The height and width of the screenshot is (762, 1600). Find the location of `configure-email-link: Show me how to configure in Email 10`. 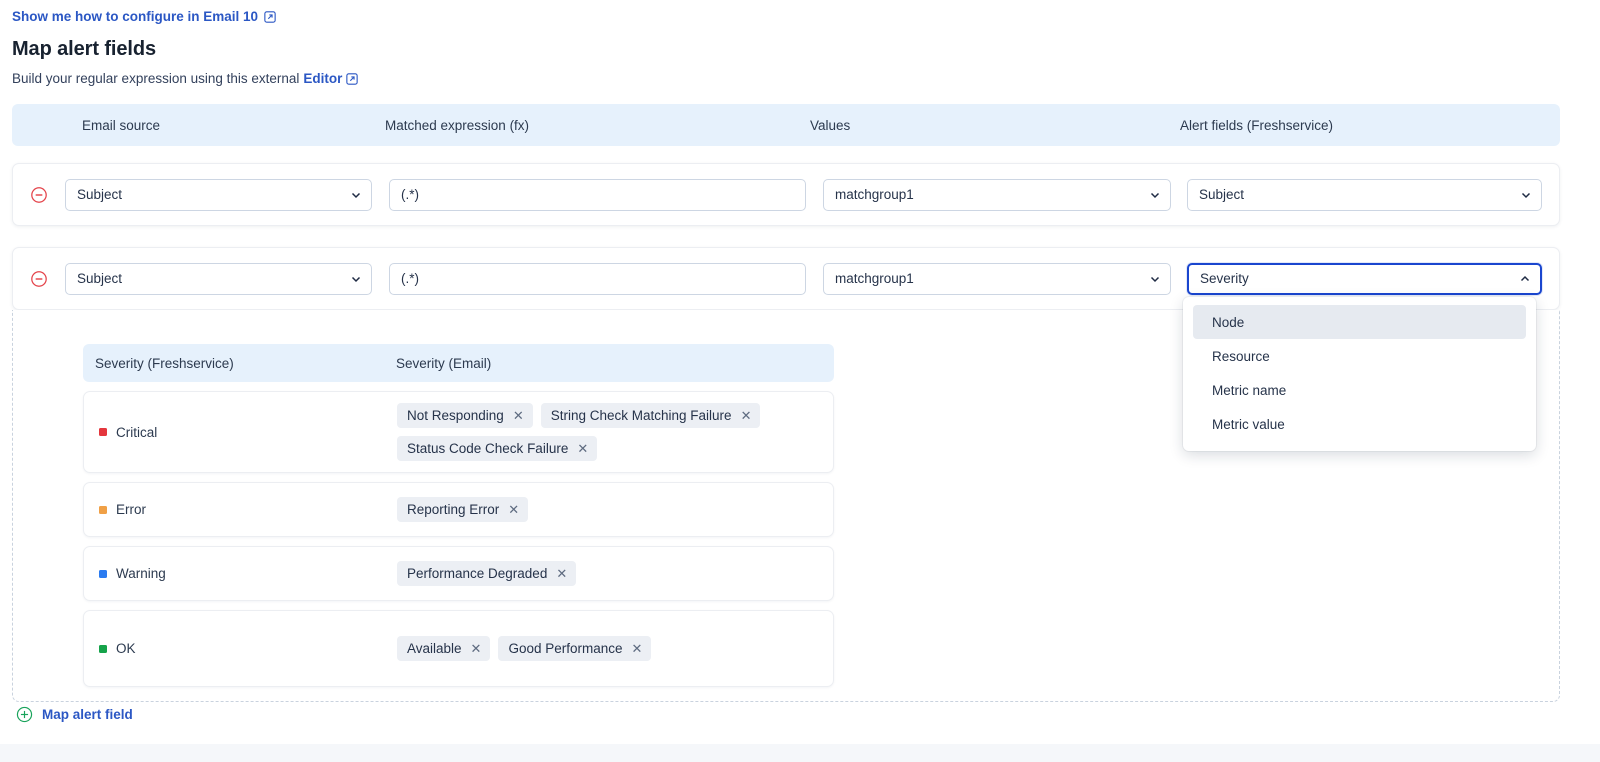

configure-email-link: Show me how to configure in Email 10 is located at coordinates (144, 16).